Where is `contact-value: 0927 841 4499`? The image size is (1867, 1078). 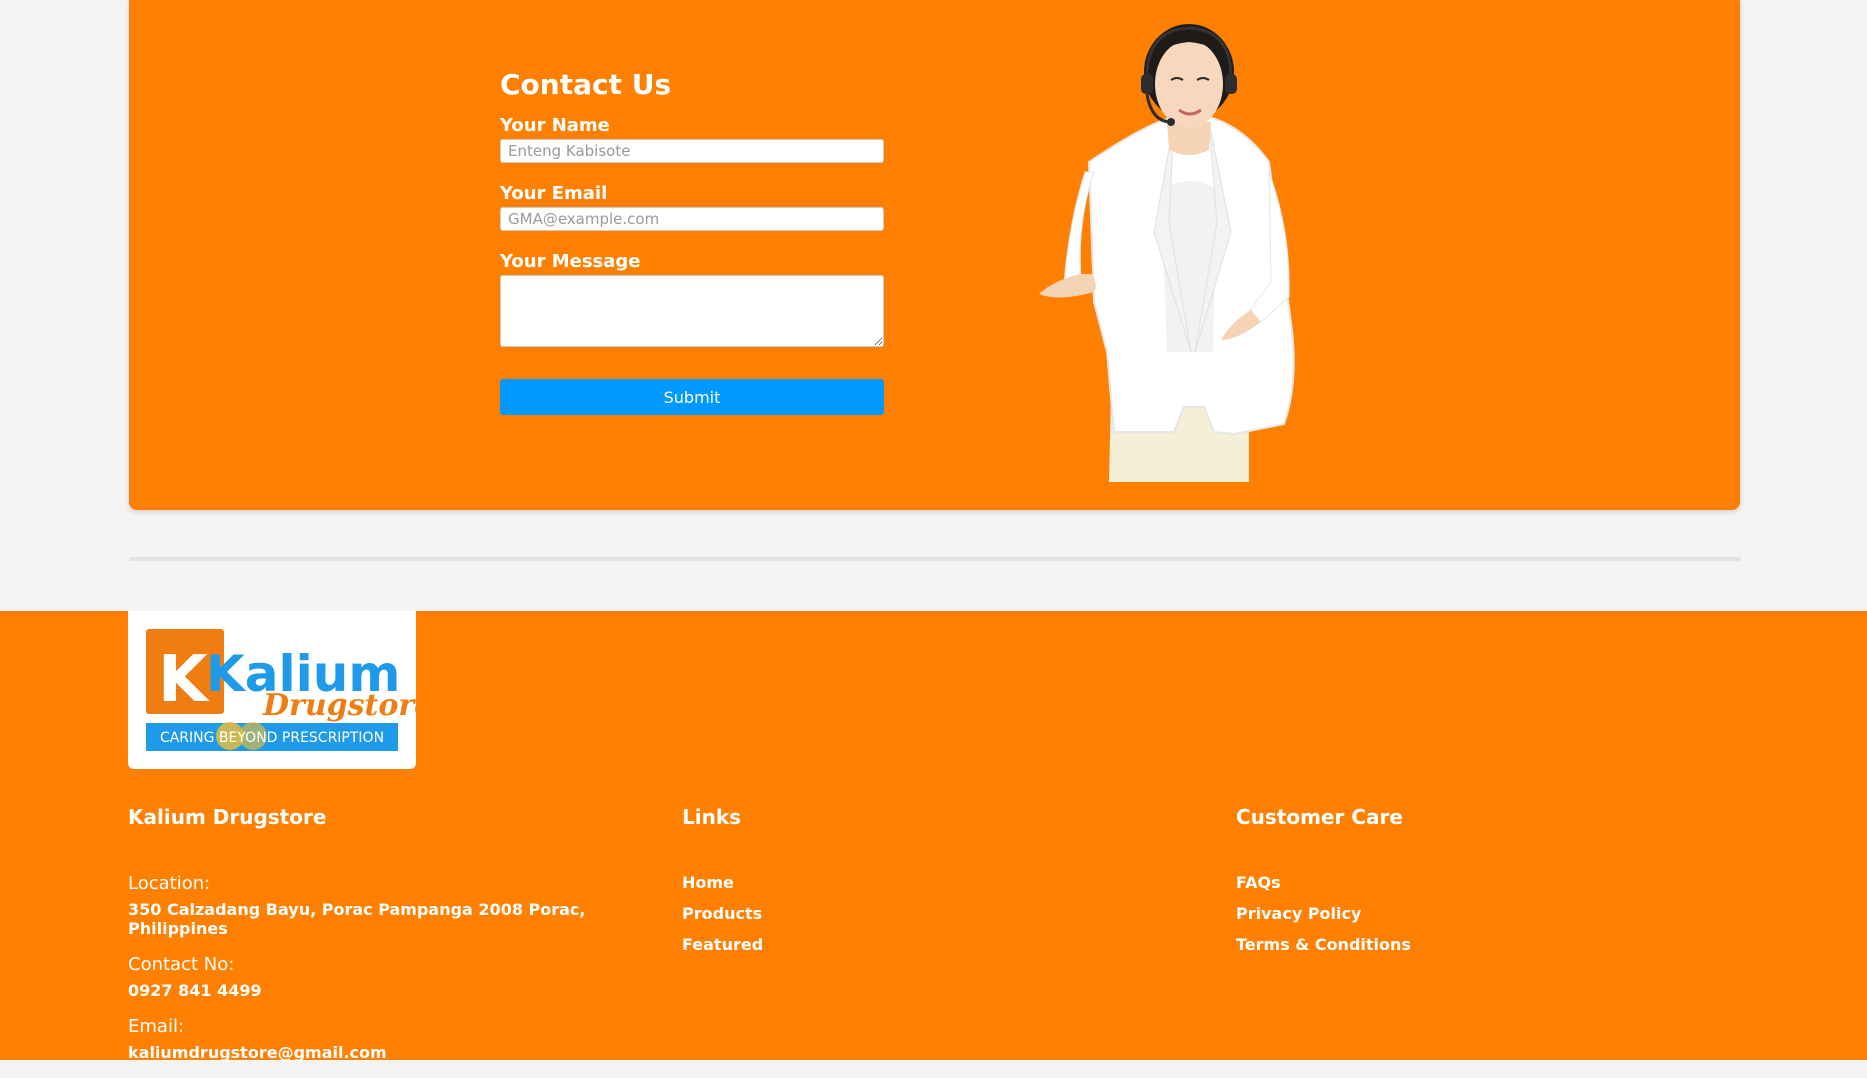 contact-value: 0927 841 4499 is located at coordinates (195, 990).